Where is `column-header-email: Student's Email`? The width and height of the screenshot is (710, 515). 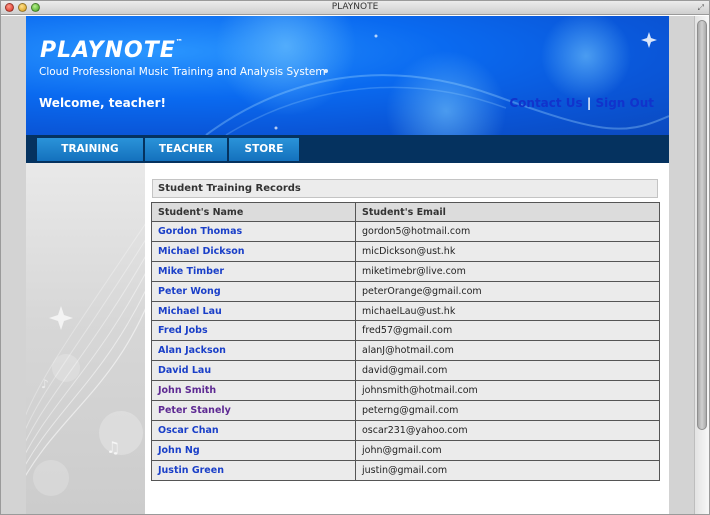
column-header-email: Student's Email is located at coordinates (507, 212).